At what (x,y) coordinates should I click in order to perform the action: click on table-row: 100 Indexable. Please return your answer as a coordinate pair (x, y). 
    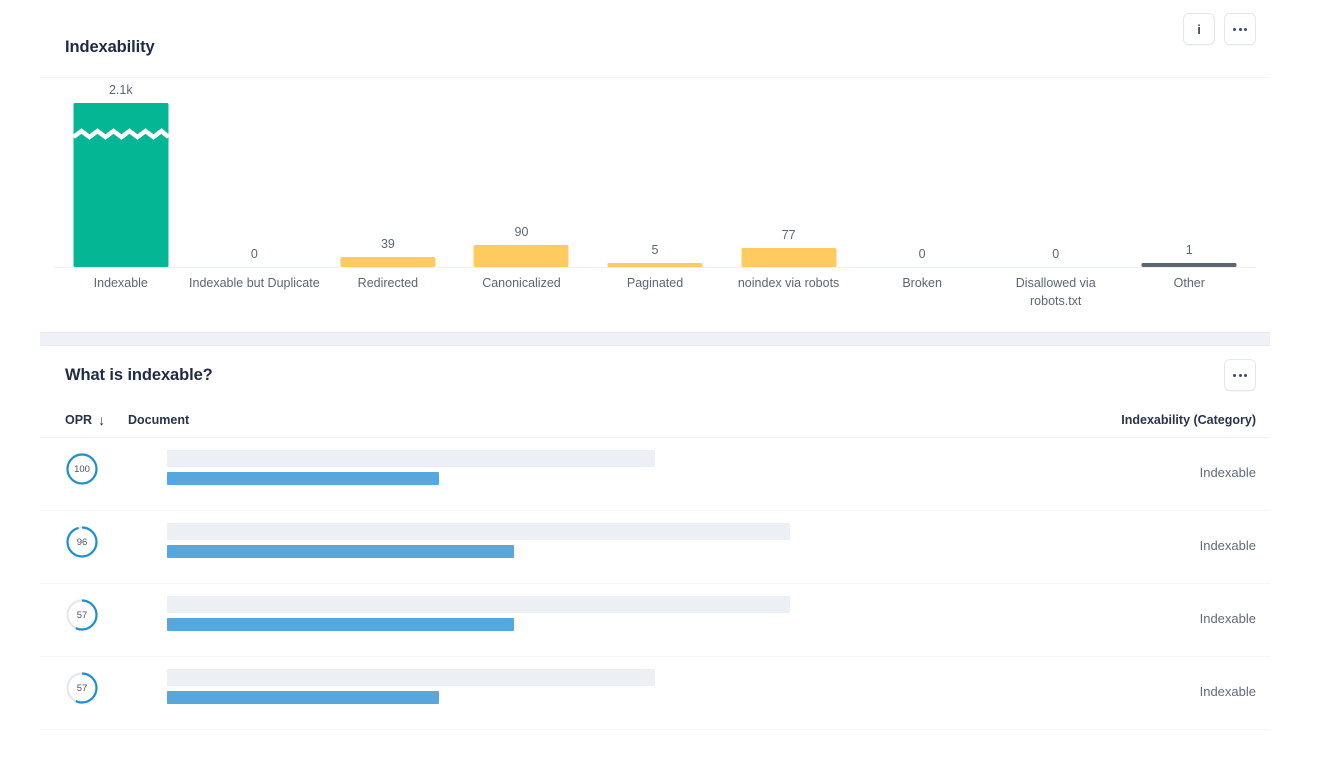
    Looking at the image, I should click on (655, 474).